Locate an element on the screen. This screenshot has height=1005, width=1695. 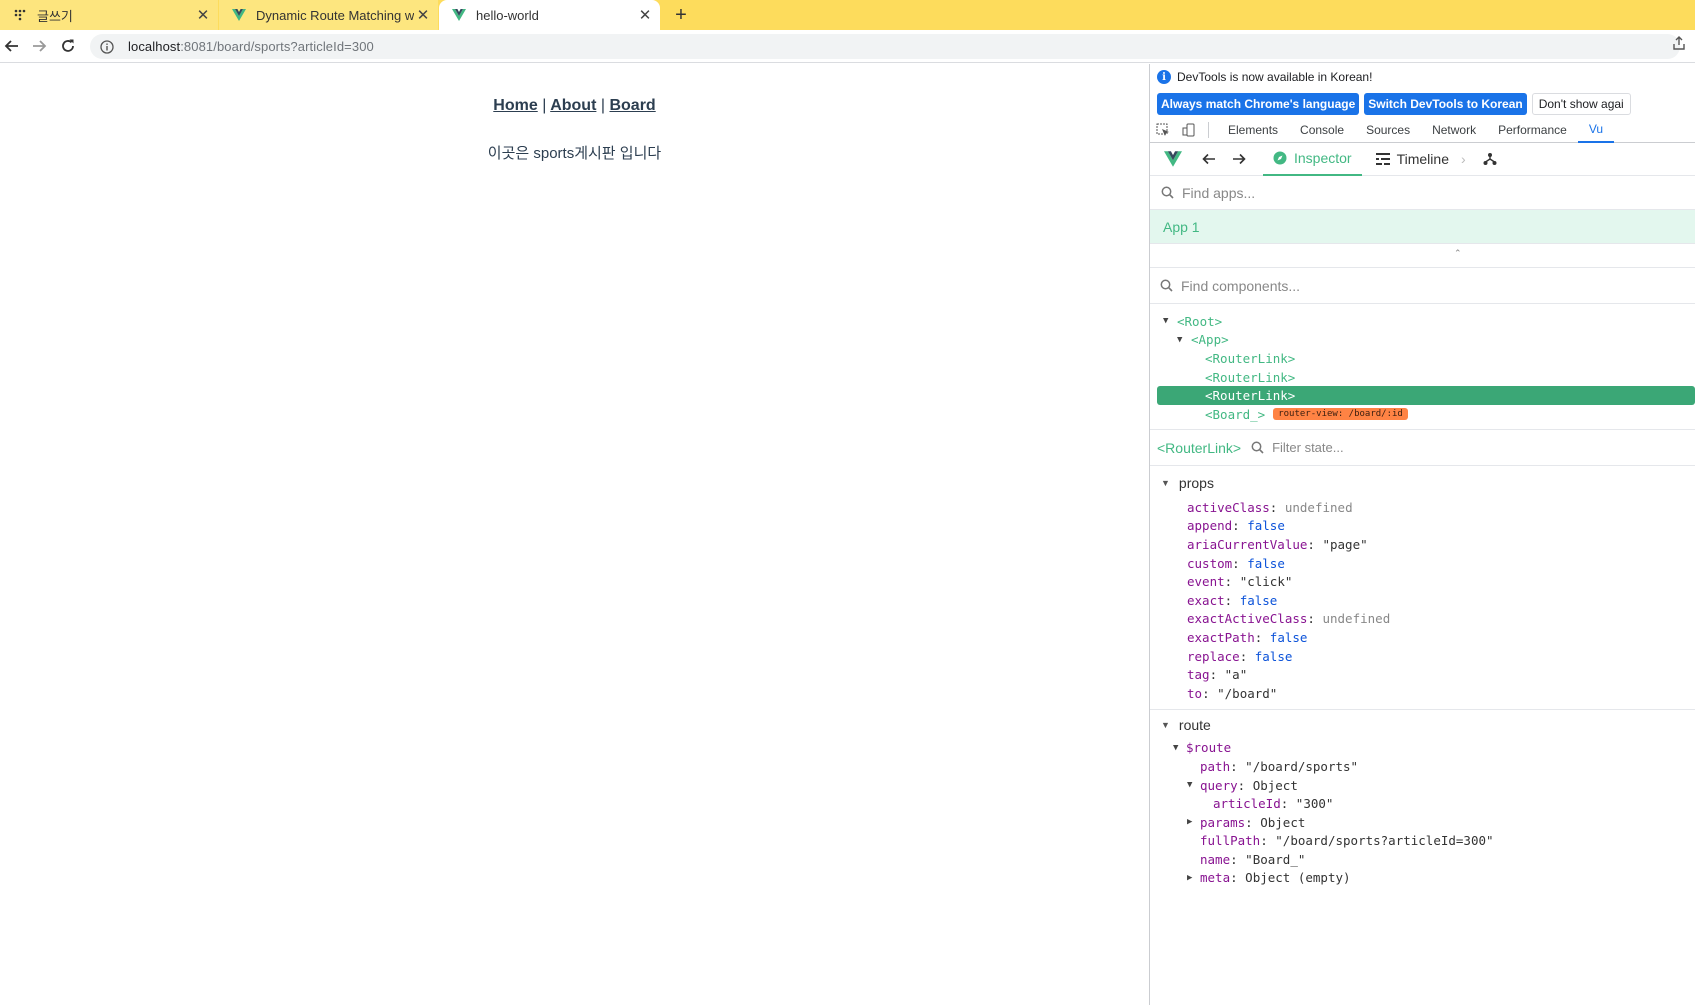
tab-console: Console is located at coordinates (1322, 130).